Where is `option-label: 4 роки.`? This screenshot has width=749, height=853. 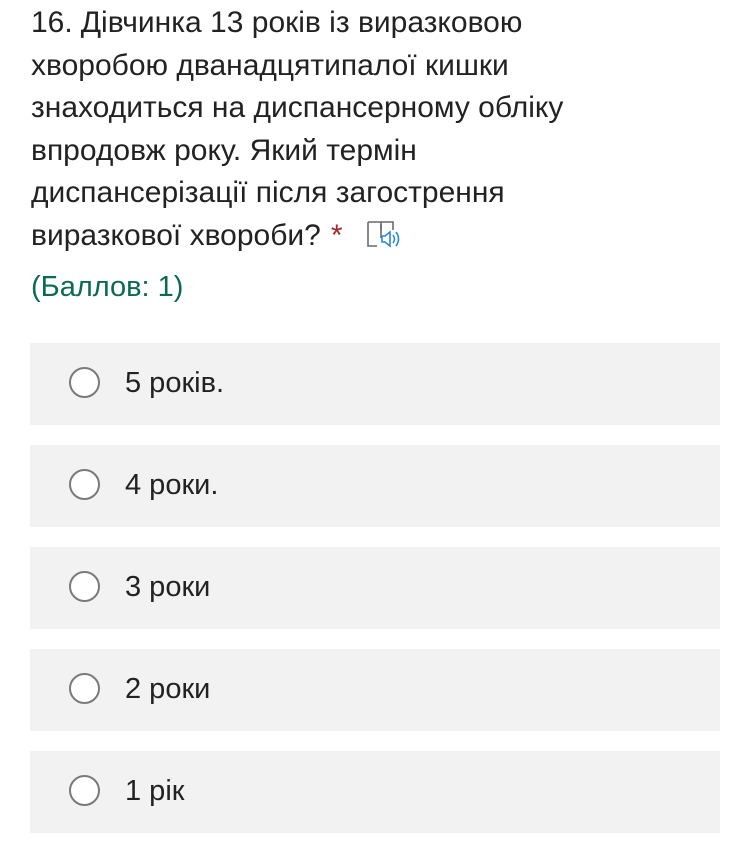
option-label: 4 роки. is located at coordinates (172, 485).